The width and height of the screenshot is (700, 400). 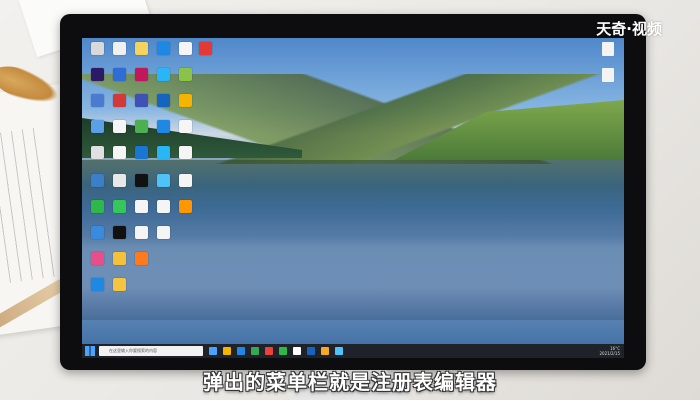 What do you see at coordinates (353, 351) in the screenshot?
I see `taskbar: 在这里输入你要搜索的内容 16°C 2021/2/15` at bounding box center [353, 351].